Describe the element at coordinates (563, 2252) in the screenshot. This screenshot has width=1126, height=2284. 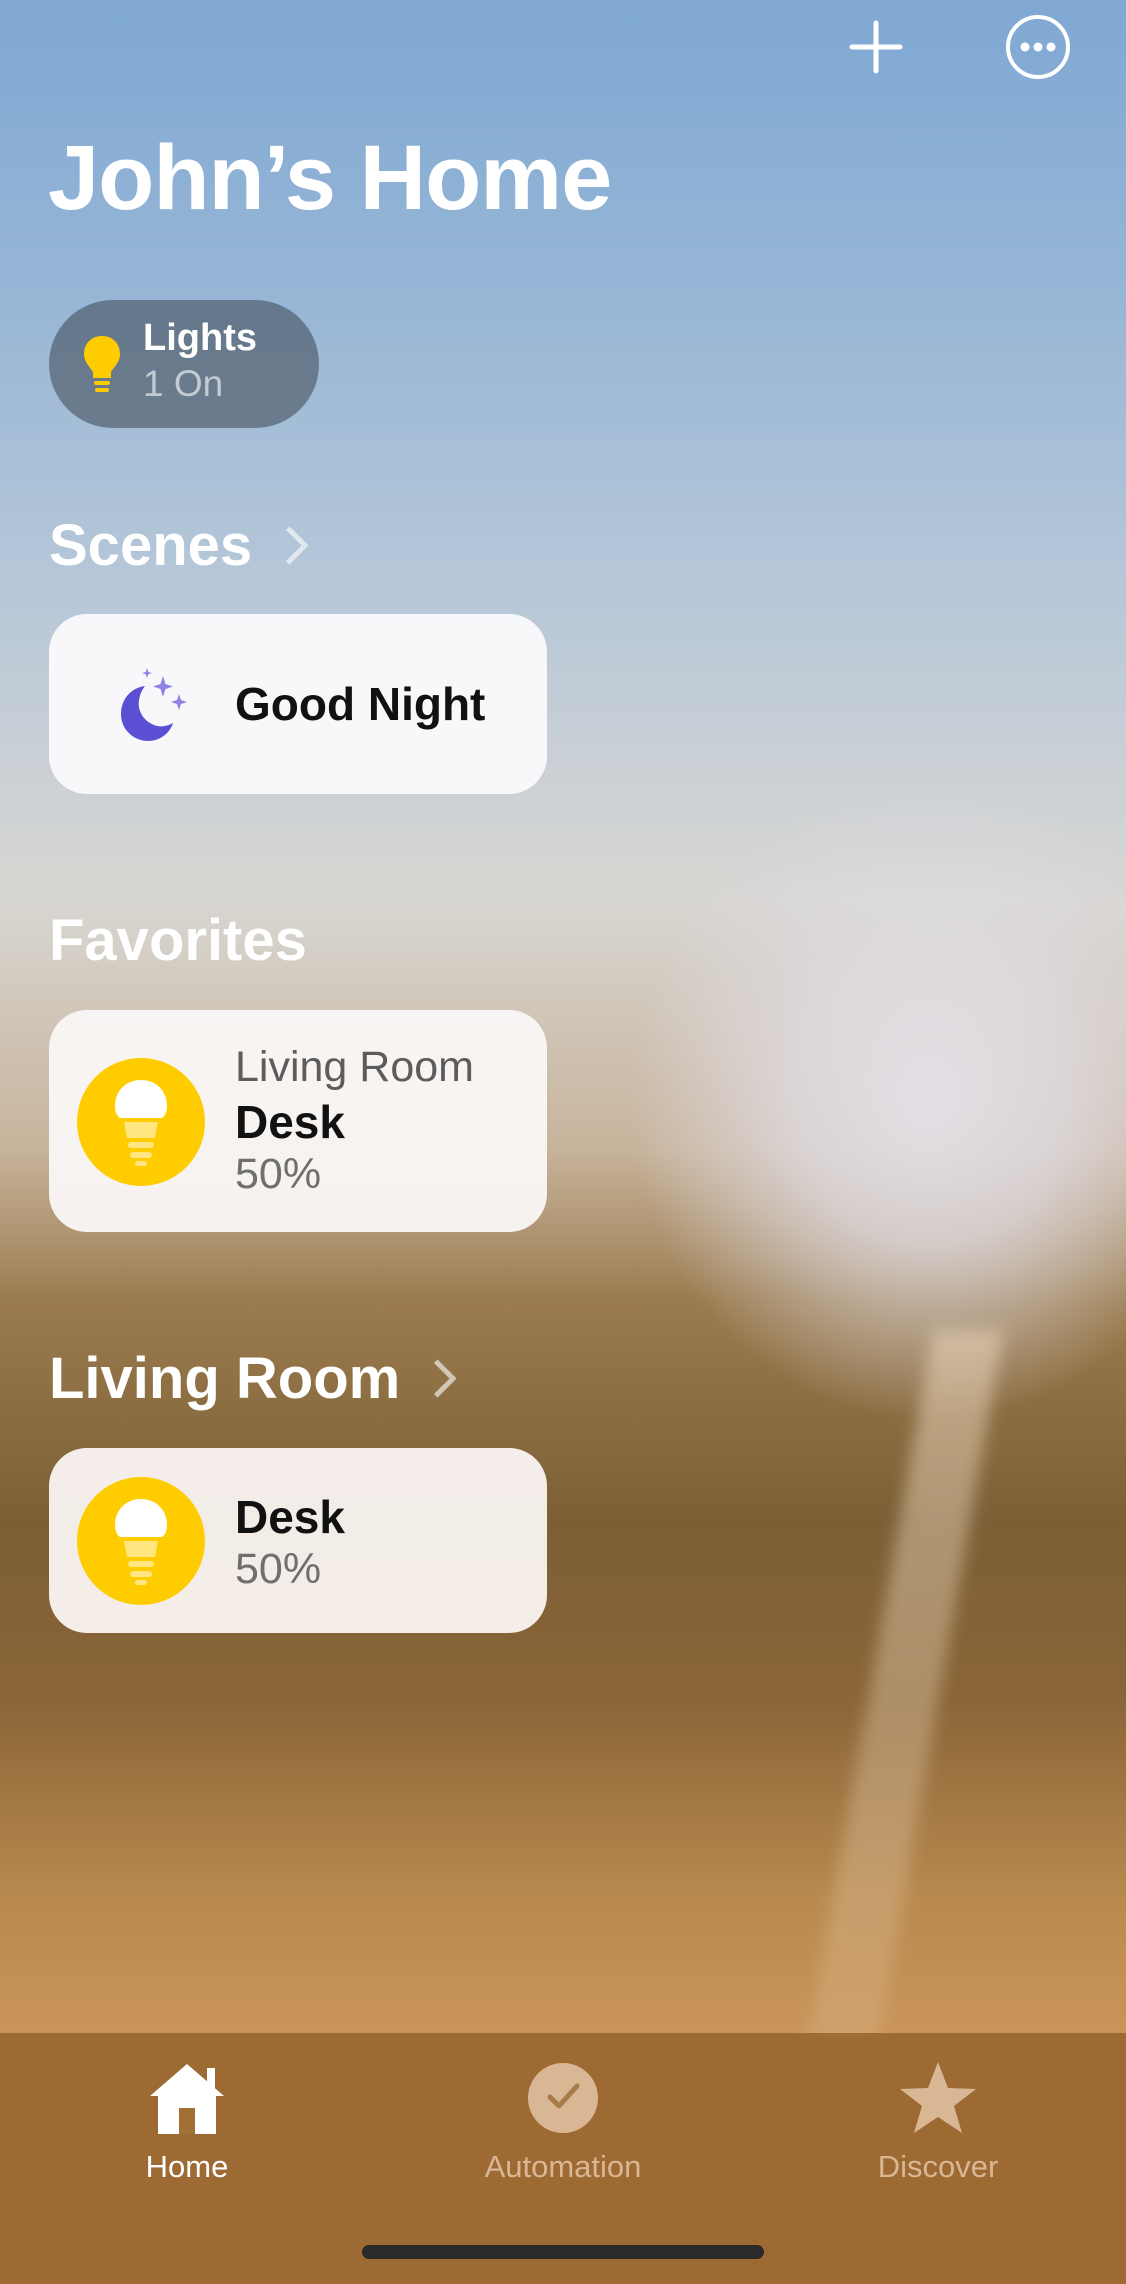
I see `home-indicator` at that location.